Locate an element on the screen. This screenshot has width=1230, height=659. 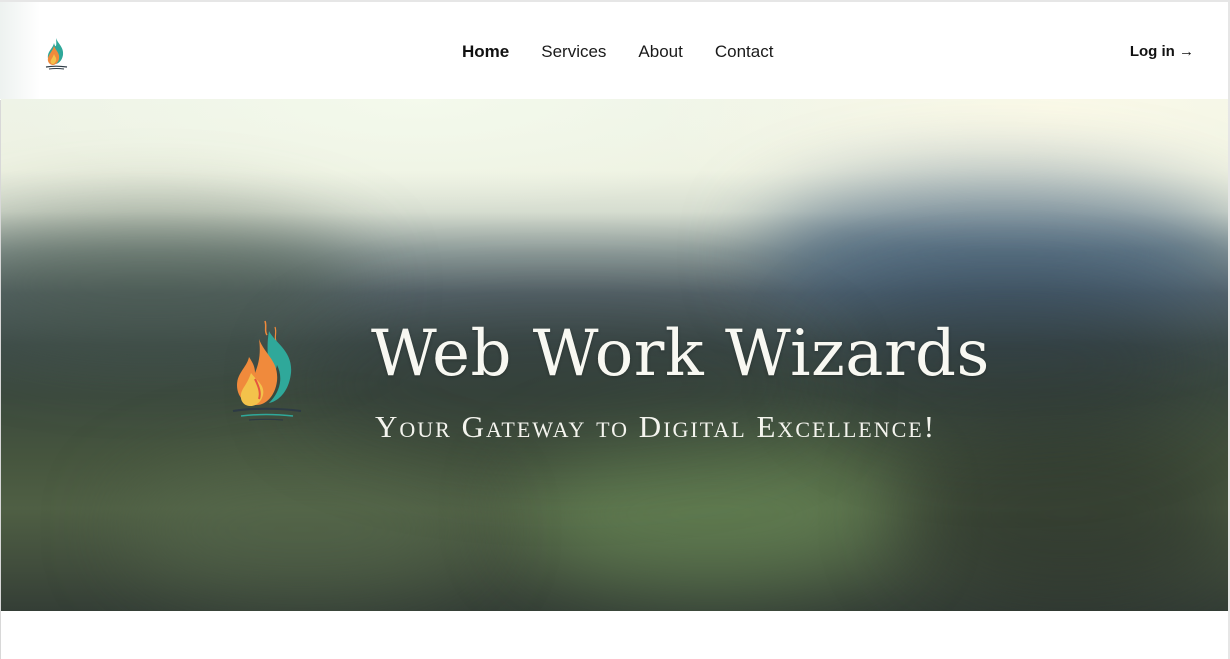
header-logo-link is located at coordinates (56, 54).